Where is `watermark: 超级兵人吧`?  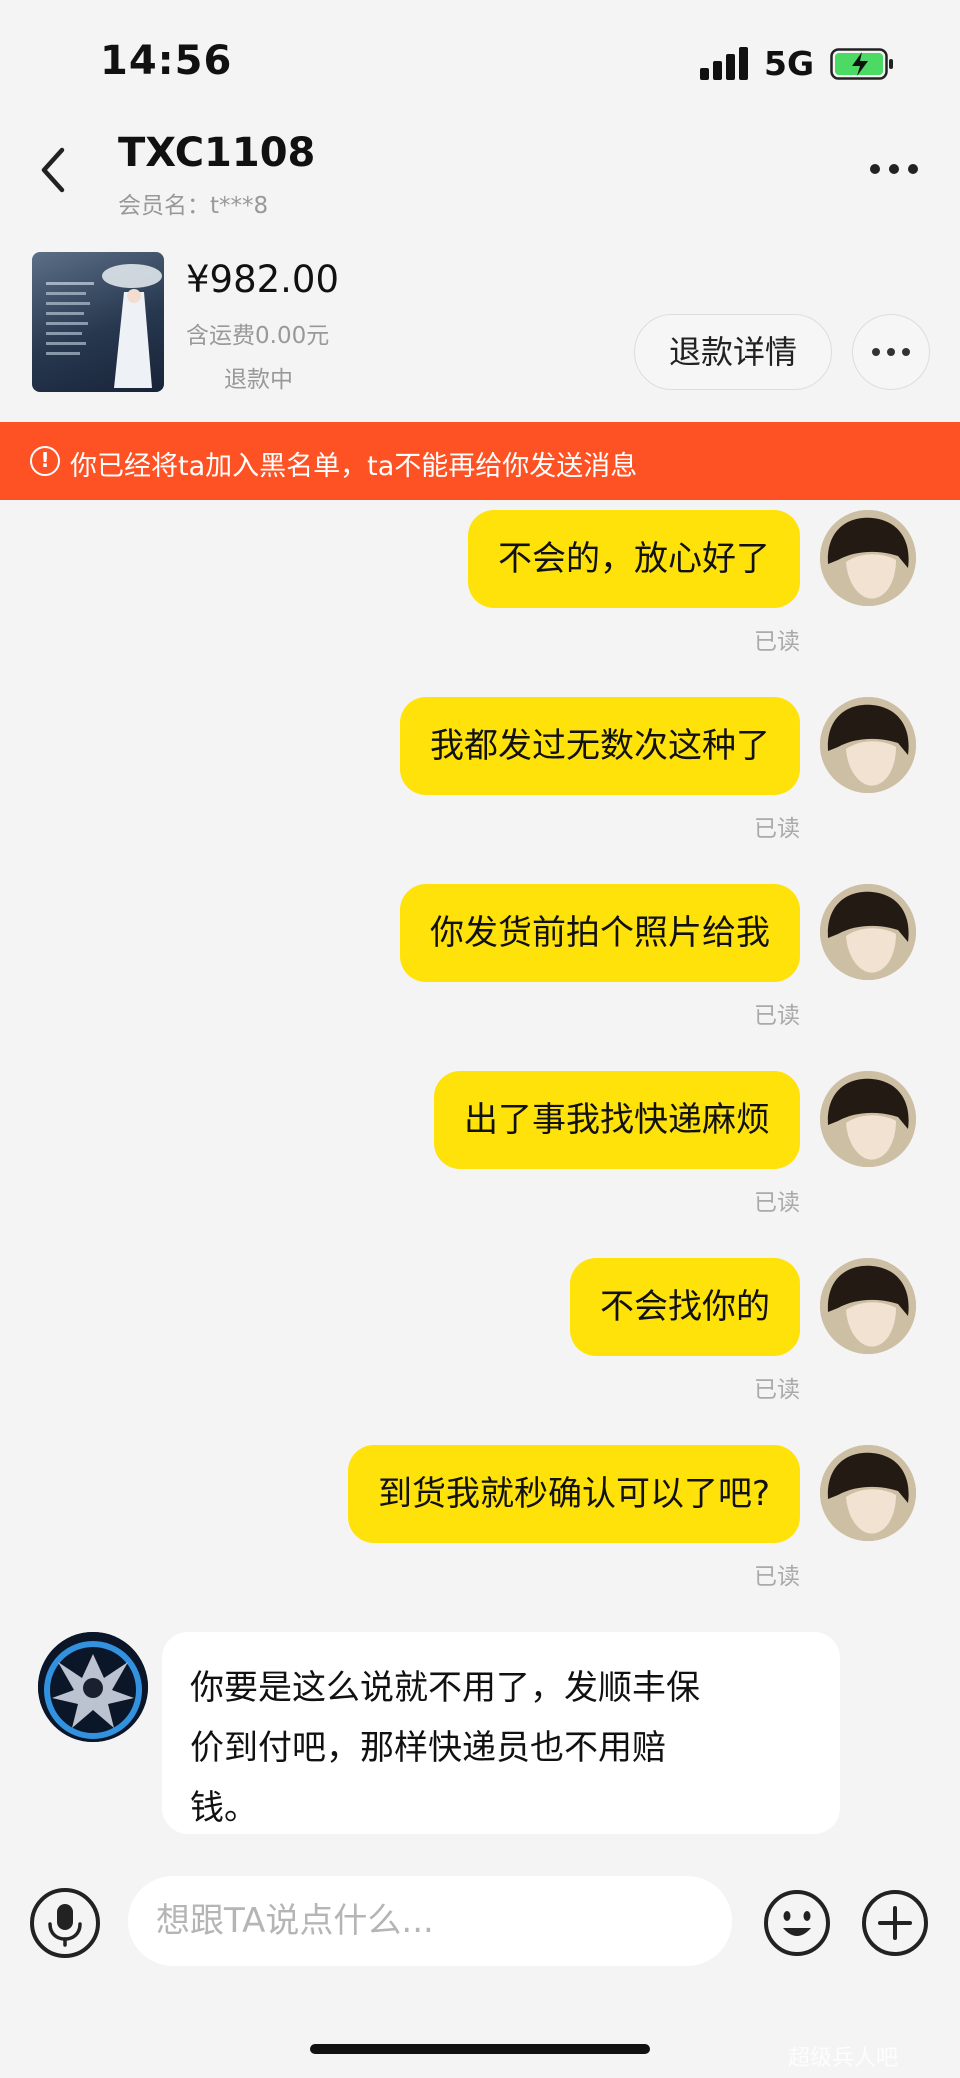 watermark: 超级兵人吧 is located at coordinates (843, 2058).